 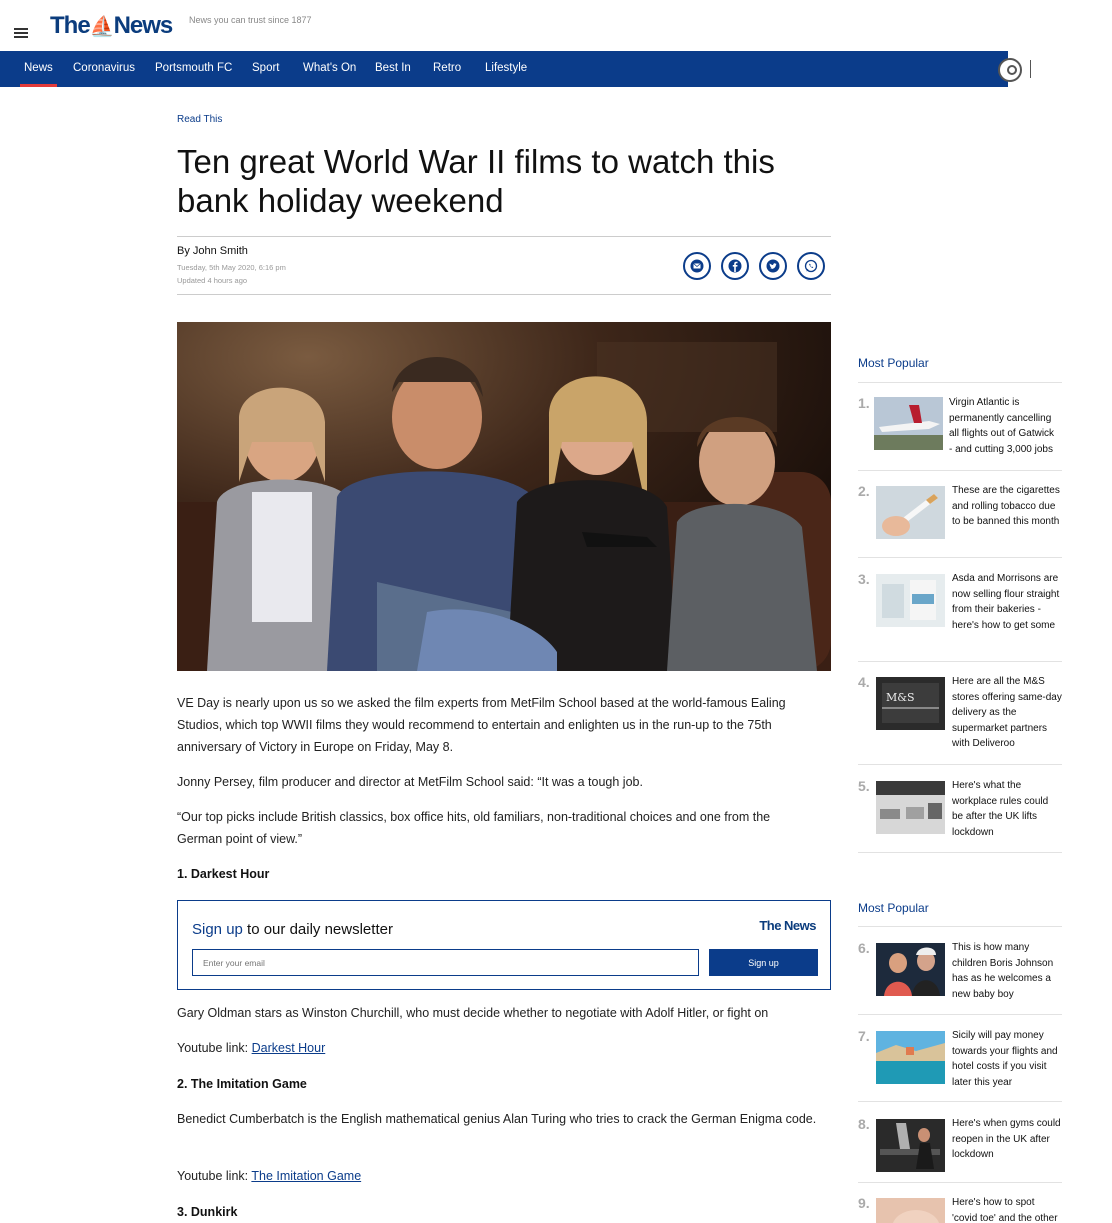 I want to click on whatsapp-share-button, so click(x=811, y=266).